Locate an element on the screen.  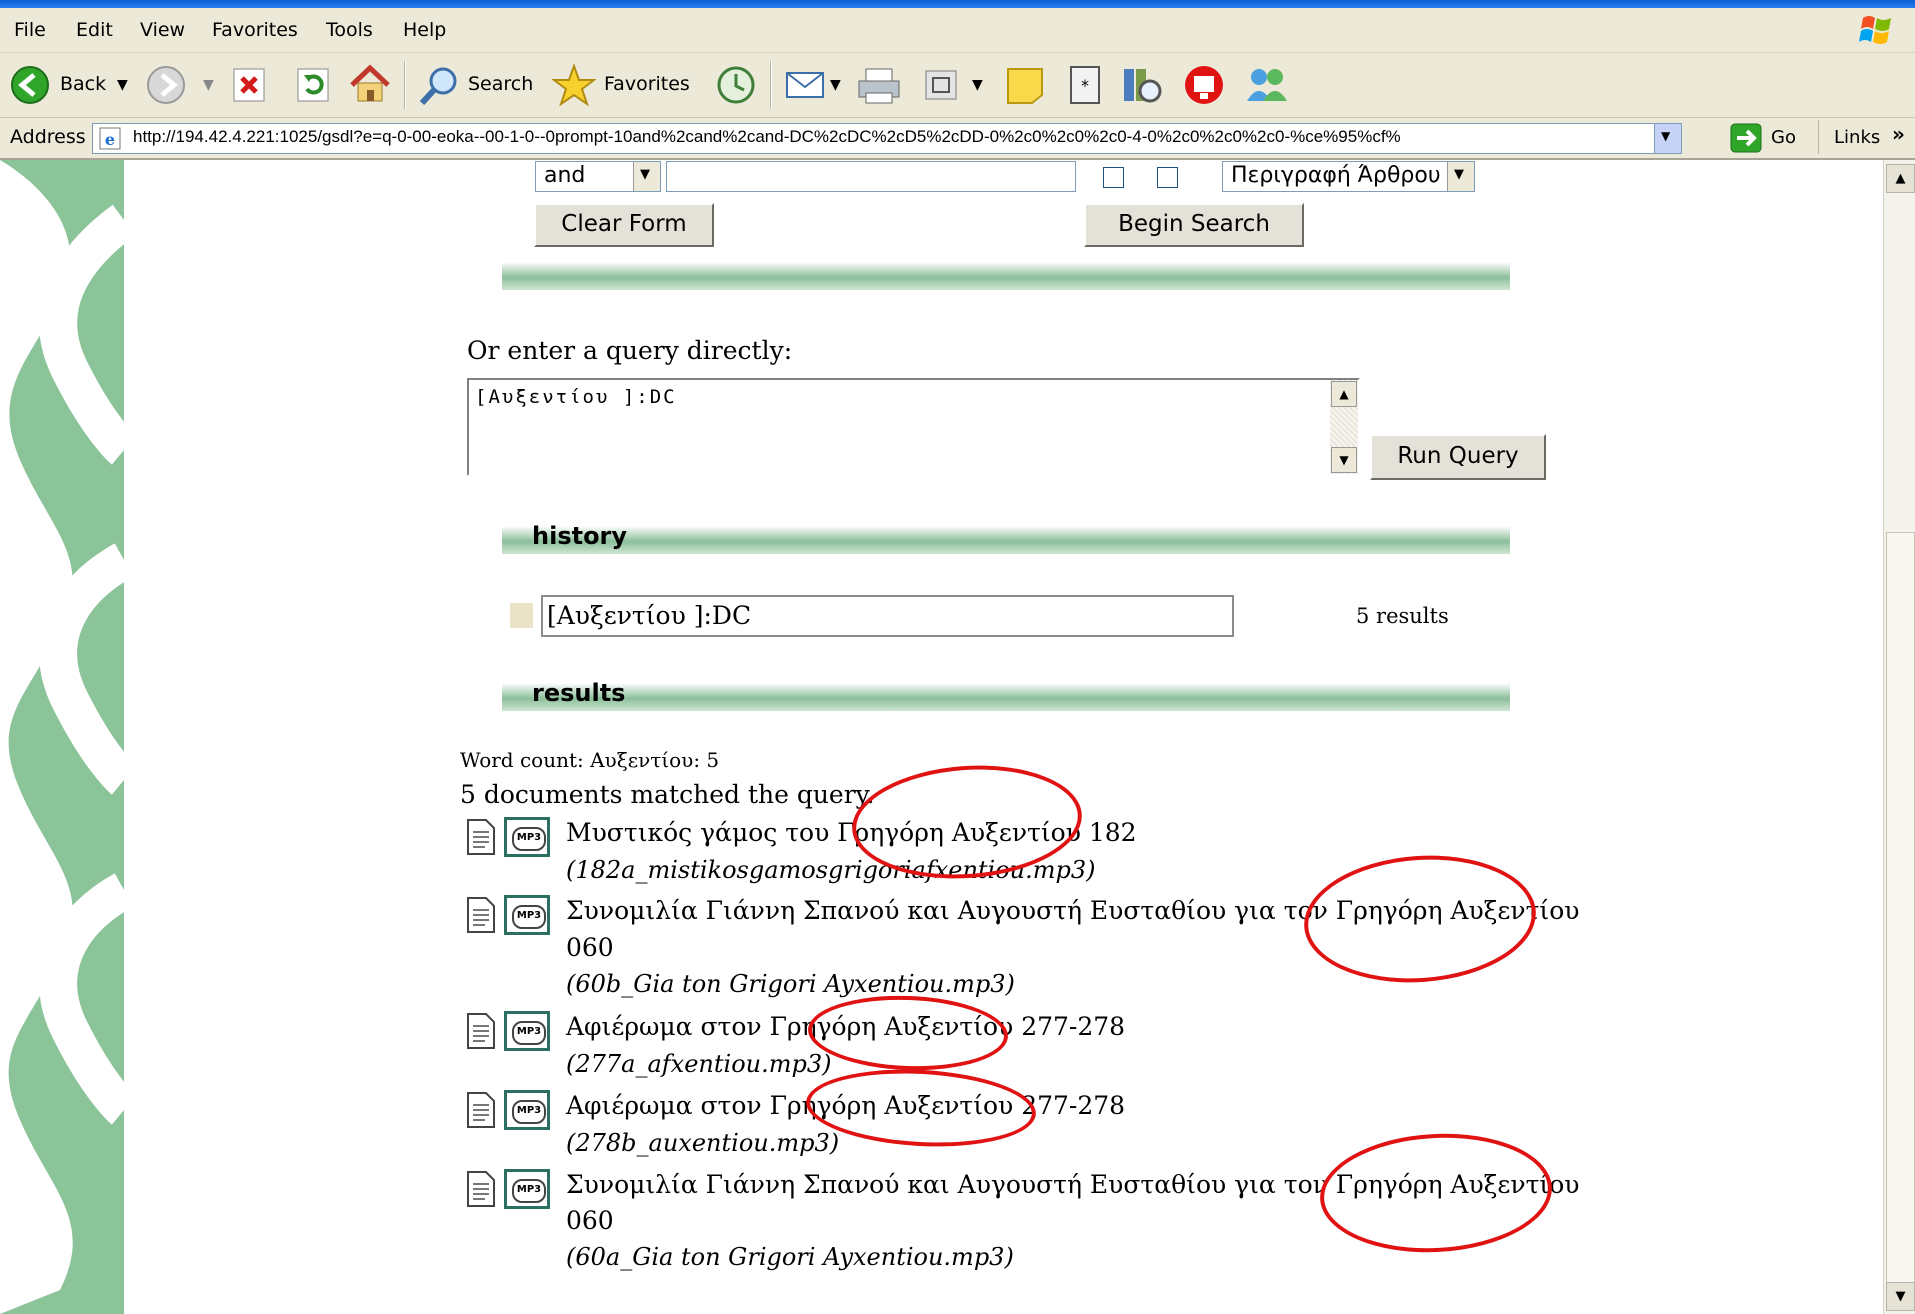
ie-page-icon: e is located at coordinates (110, 138).